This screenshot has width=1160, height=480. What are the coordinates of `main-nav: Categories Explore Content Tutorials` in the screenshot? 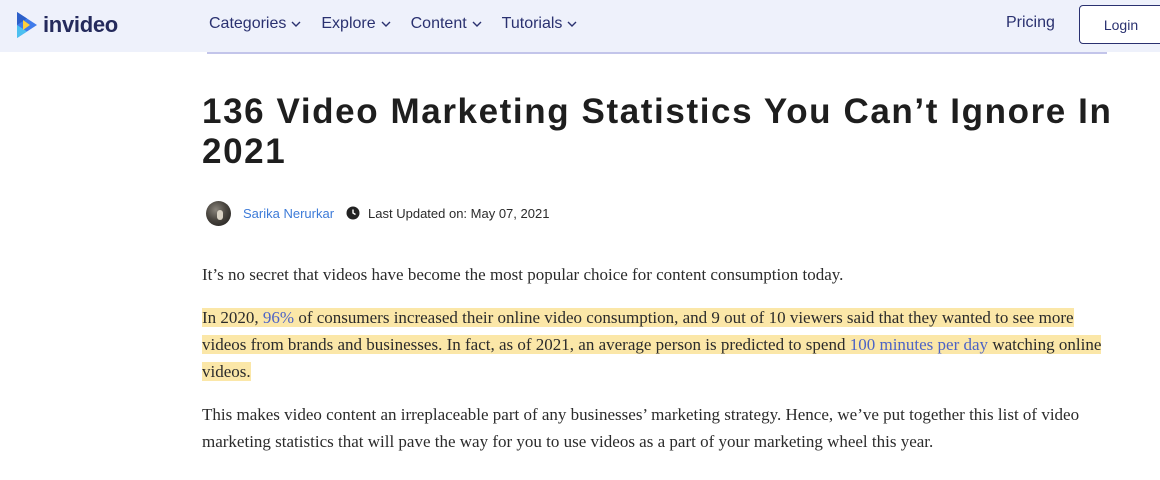 It's located at (403, 24).